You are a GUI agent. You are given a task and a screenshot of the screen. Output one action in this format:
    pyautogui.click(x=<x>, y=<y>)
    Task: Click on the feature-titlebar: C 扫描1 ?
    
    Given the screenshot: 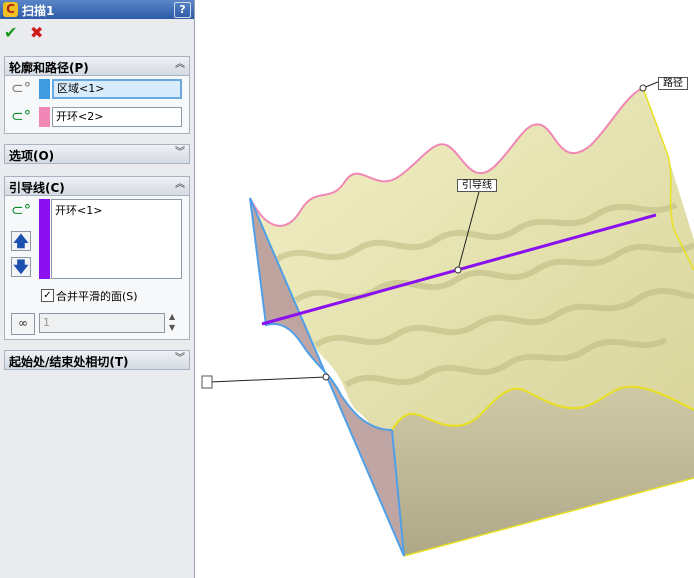 What is the action you would take?
    pyautogui.click(x=97, y=9)
    